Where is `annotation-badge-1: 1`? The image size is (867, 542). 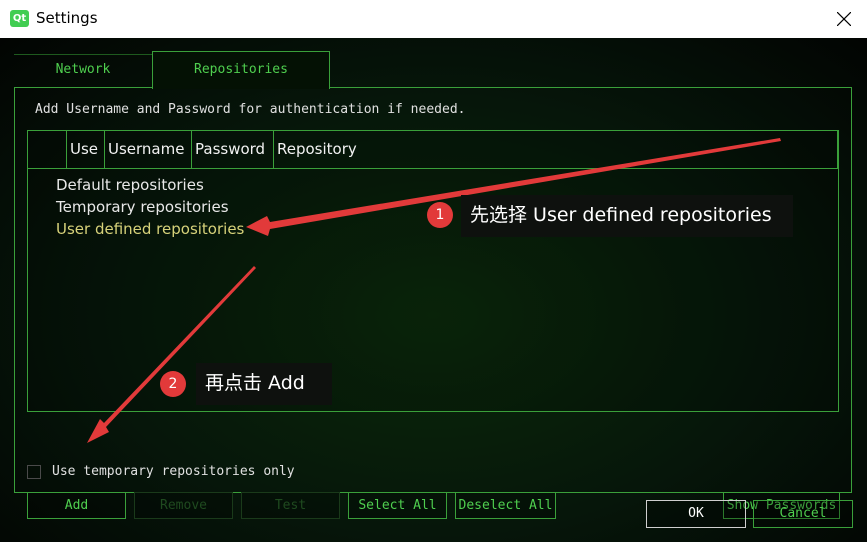
annotation-badge-1: 1 is located at coordinates (440, 215).